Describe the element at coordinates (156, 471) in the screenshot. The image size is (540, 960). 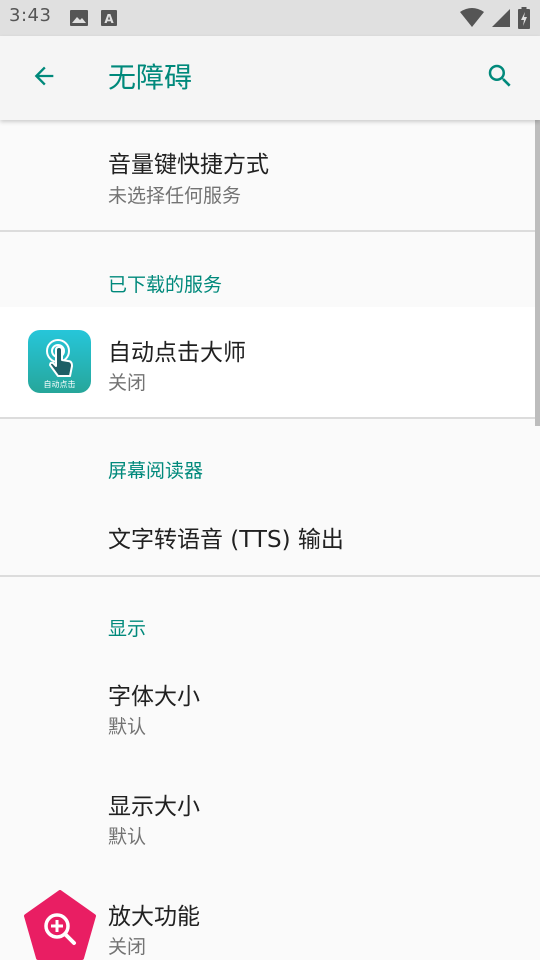
I see `category-screen-reader: 屏幕阅读器` at that location.